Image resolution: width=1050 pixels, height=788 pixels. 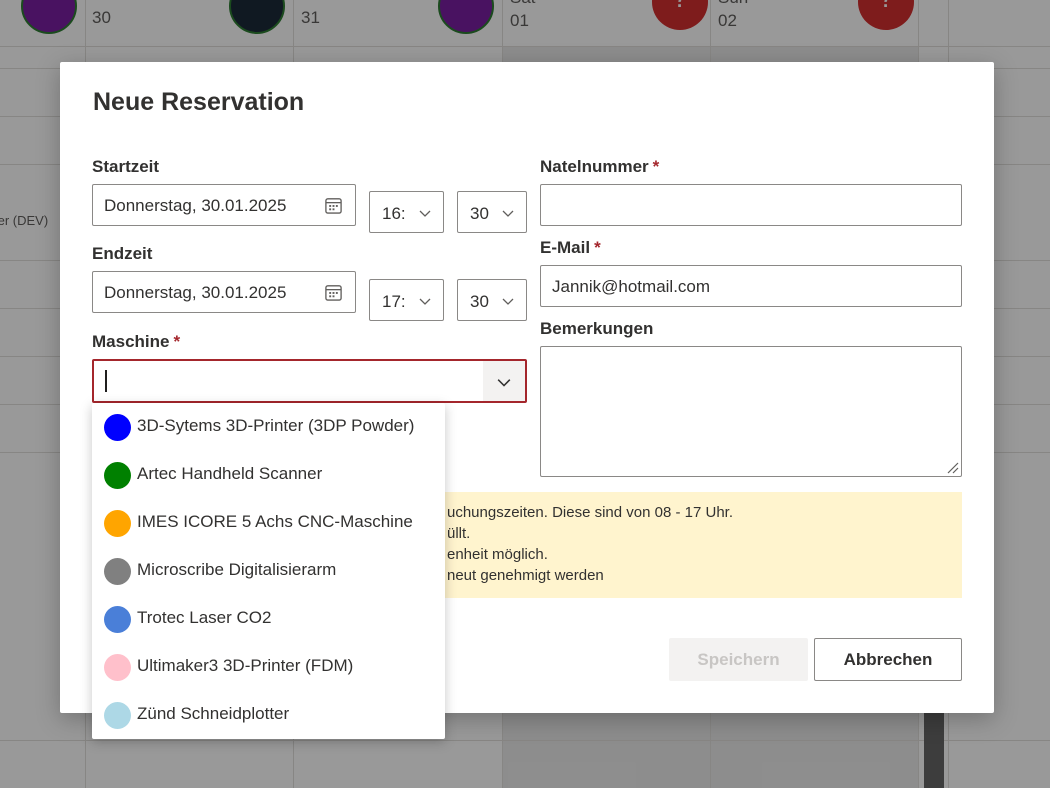 I want to click on machine-option-label: Artec Handheld Scanner, so click(x=230, y=473).